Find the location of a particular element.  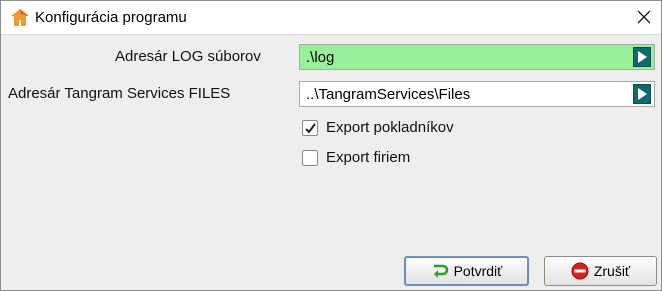

log-dir-label: Adresár LOG súborov is located at coordinates (188, 56).